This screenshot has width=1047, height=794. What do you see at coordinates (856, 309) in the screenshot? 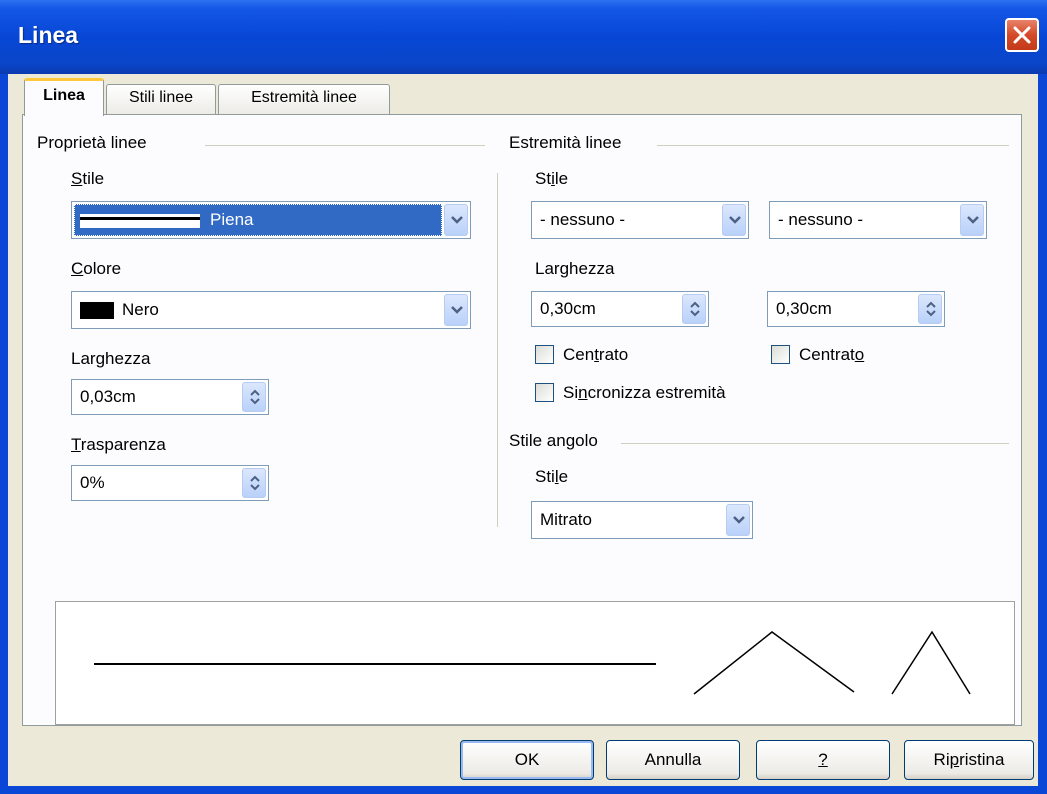
I see `end-width-field: 0,30cm` at bounding box center [856, 309].